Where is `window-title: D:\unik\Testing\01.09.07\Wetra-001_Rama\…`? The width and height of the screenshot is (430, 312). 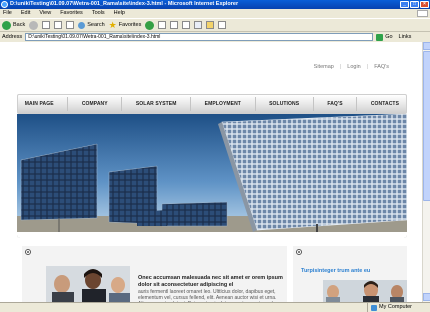 window-title: D:\unik\Testing\01.09.07\Wetra-001_Rama\… is located at coordinates (124, 4).